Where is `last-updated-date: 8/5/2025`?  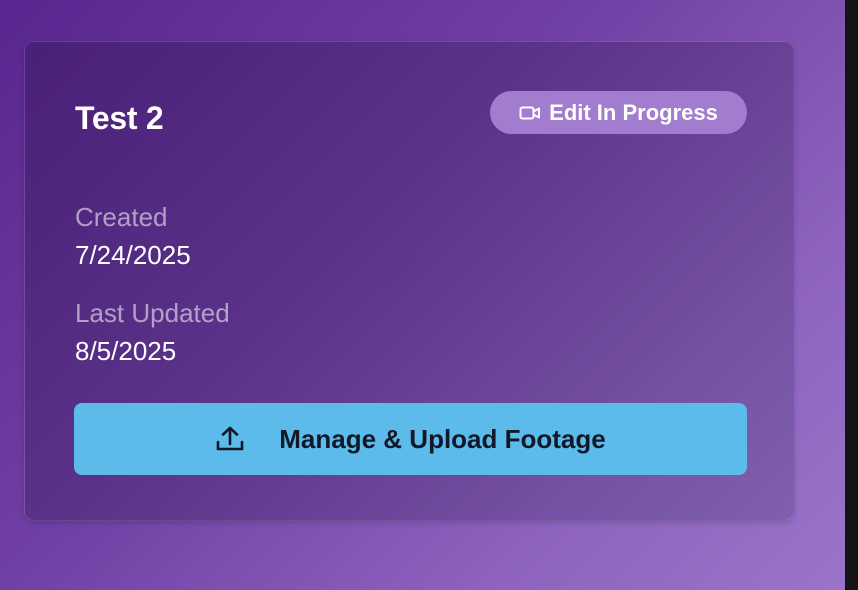 last-updated-date: 8/5/2025 is located at coordinates (126, 351).